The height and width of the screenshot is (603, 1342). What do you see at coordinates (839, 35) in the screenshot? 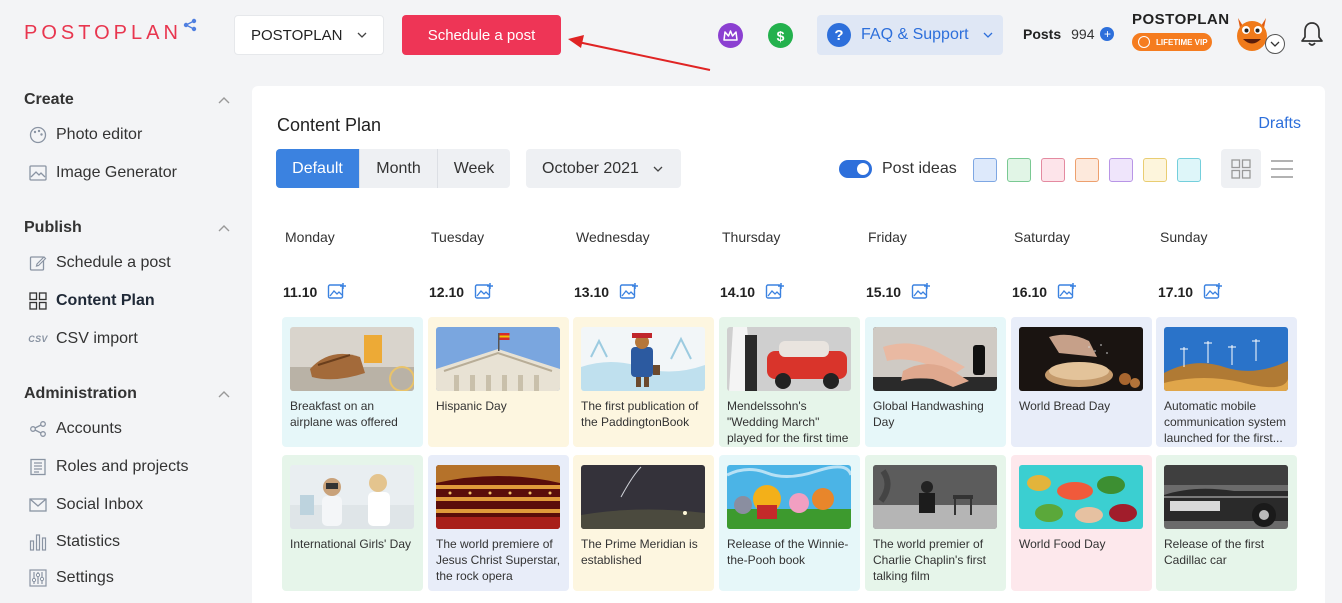
I see `question-icon: ?` at bounding box center [839, 35].